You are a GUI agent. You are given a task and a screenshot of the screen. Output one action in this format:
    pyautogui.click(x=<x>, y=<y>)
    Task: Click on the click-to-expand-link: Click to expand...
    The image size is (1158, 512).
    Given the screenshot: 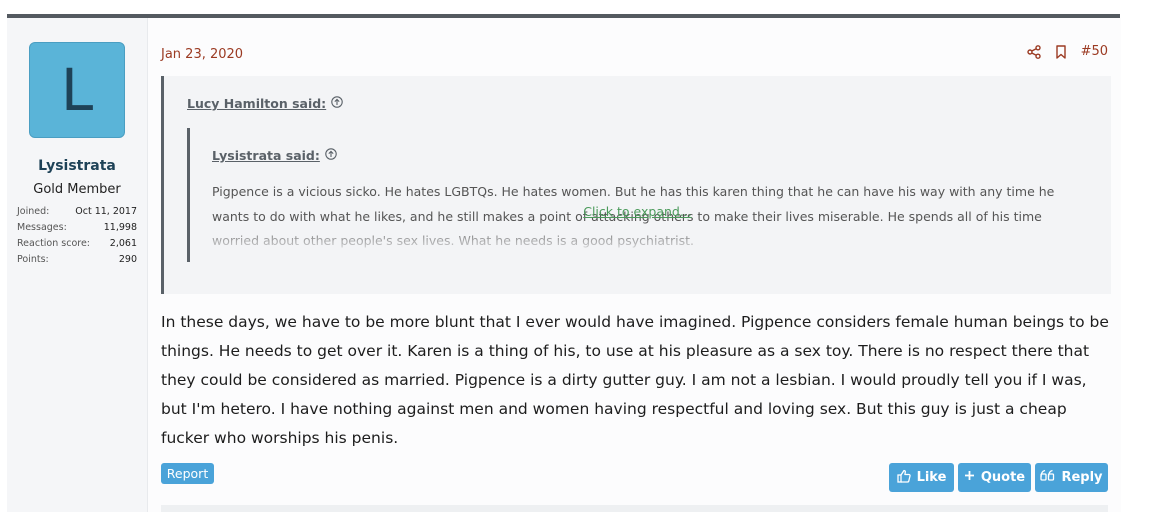 What is the action you would take?
    pyautogui.click(x=637, y=211)
    